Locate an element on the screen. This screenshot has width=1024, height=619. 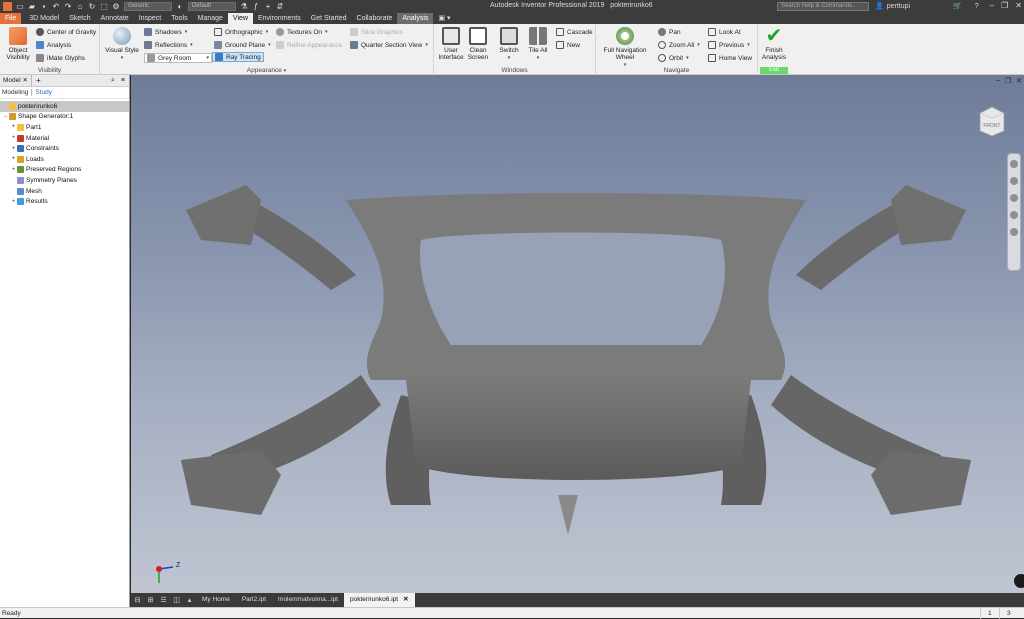
textures-on-button: Textures On ▾ is located at coordinates (302, 32).